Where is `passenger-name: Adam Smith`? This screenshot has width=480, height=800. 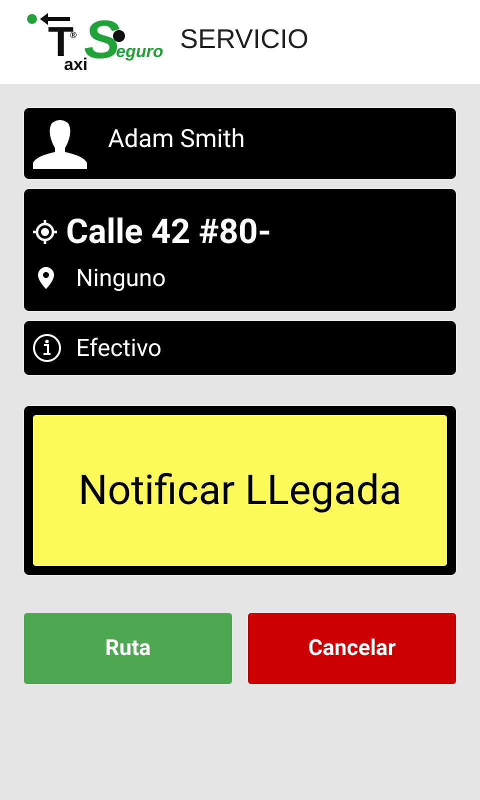
passenger-name: Adam Smith is located at coordinates (176, 140).